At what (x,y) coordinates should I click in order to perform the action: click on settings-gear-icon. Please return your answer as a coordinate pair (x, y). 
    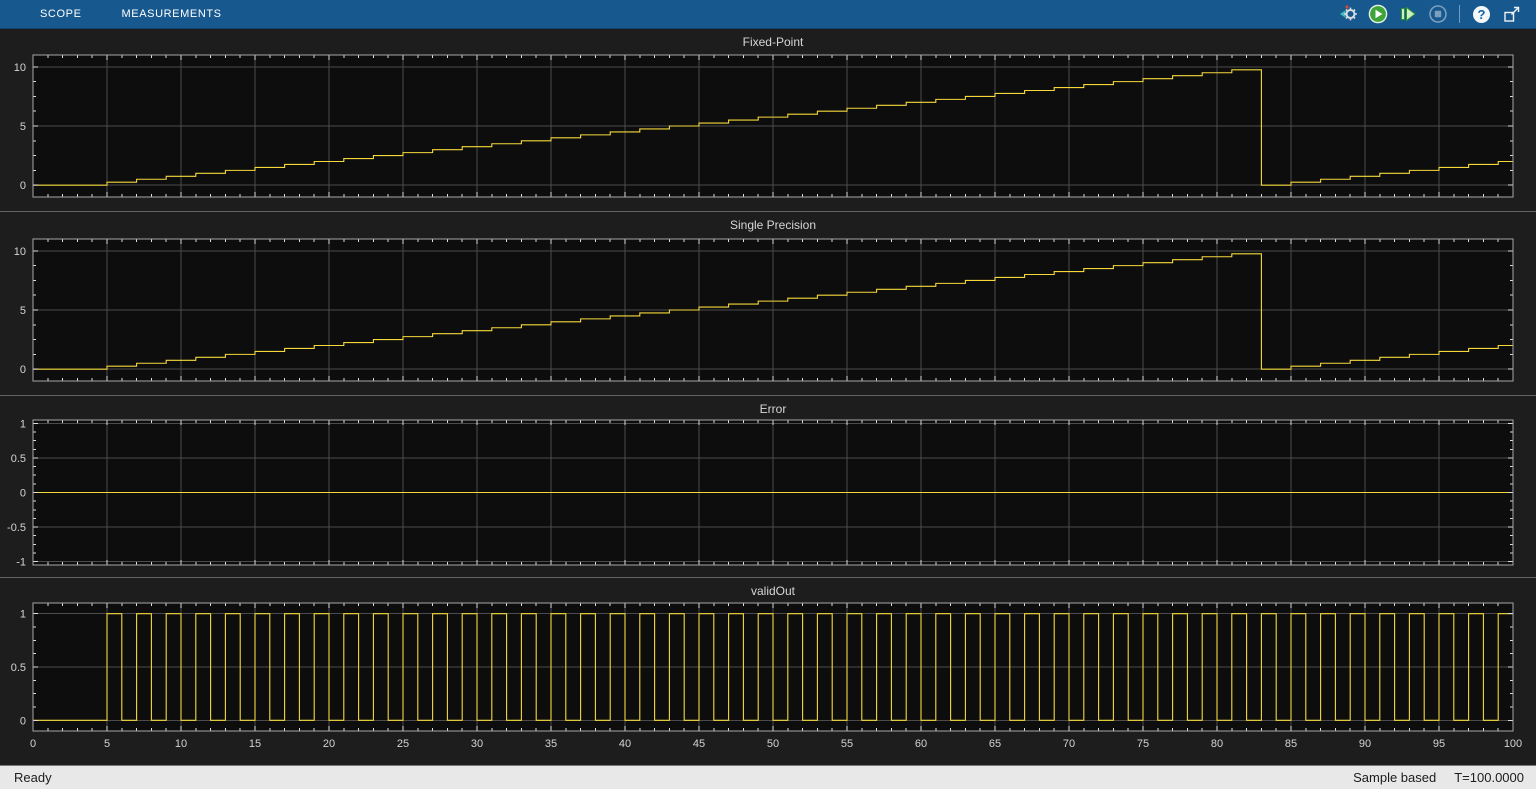
    Looking at the image, I should click on (1347, 13).